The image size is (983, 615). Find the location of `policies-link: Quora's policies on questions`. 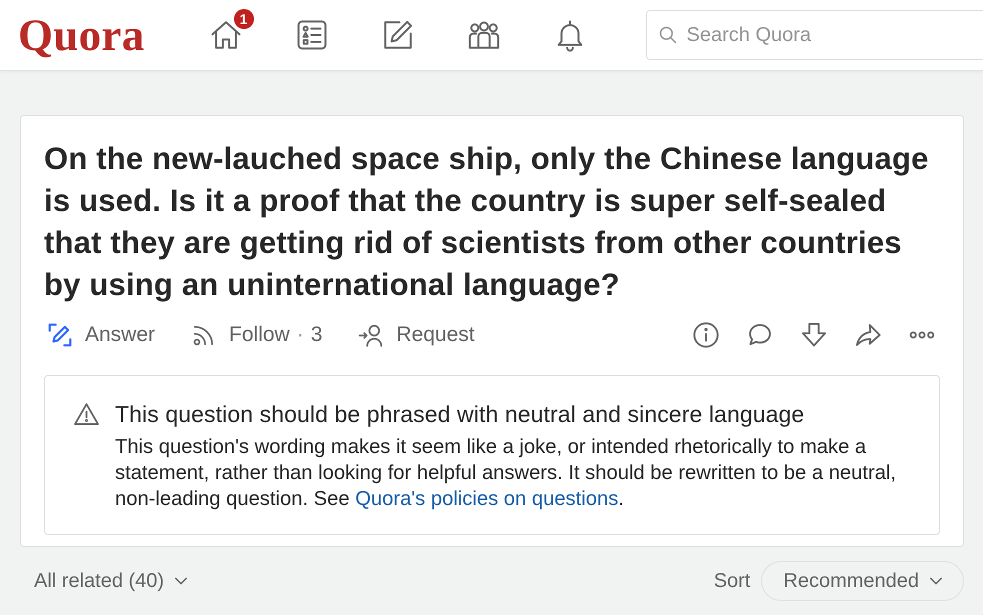

policies-link: Quora's policies on questions is located at coordinates (486, 499).